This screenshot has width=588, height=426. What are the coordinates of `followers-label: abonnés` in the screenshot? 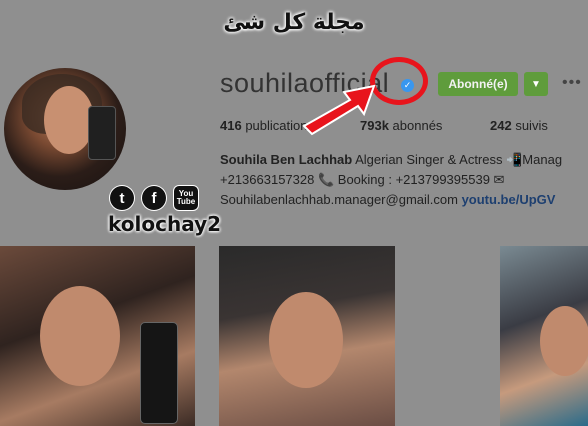 It's located at (417, 125).